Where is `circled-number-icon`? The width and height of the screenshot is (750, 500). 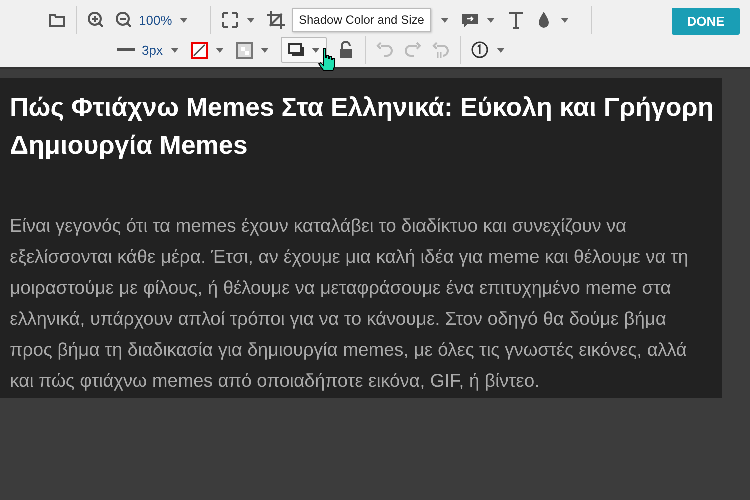
circled-number-icon is located at coordinates (479, 50).